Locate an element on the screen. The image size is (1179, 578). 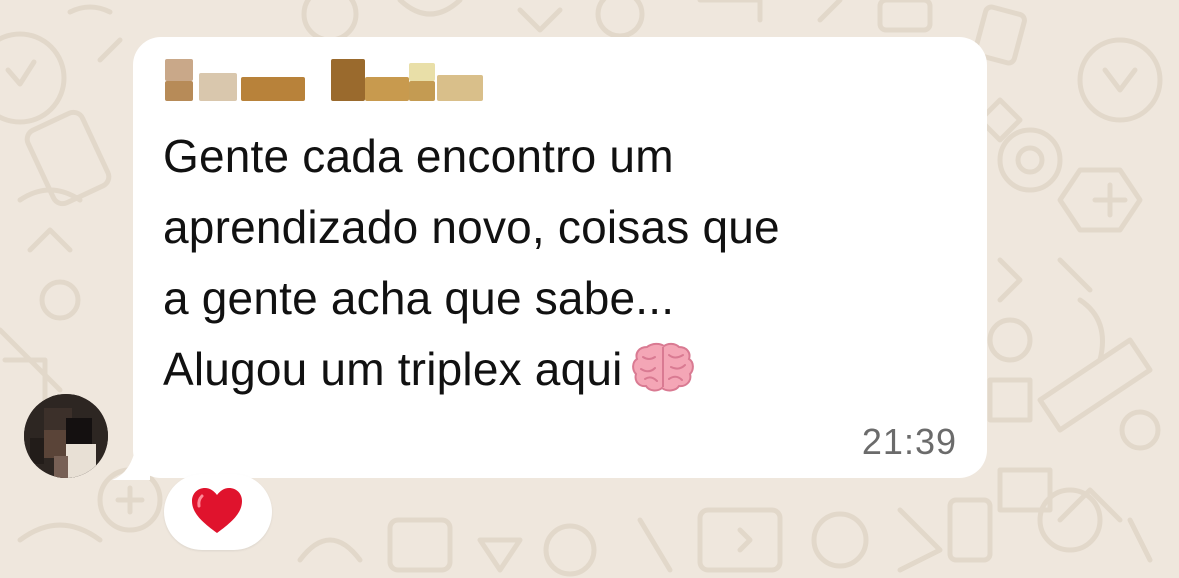
message-line-4: Alugou um triplex aqui is located at coordinates (393, 369).